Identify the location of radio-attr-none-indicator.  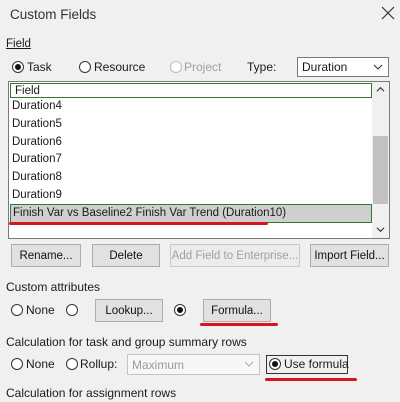
(17, 310).